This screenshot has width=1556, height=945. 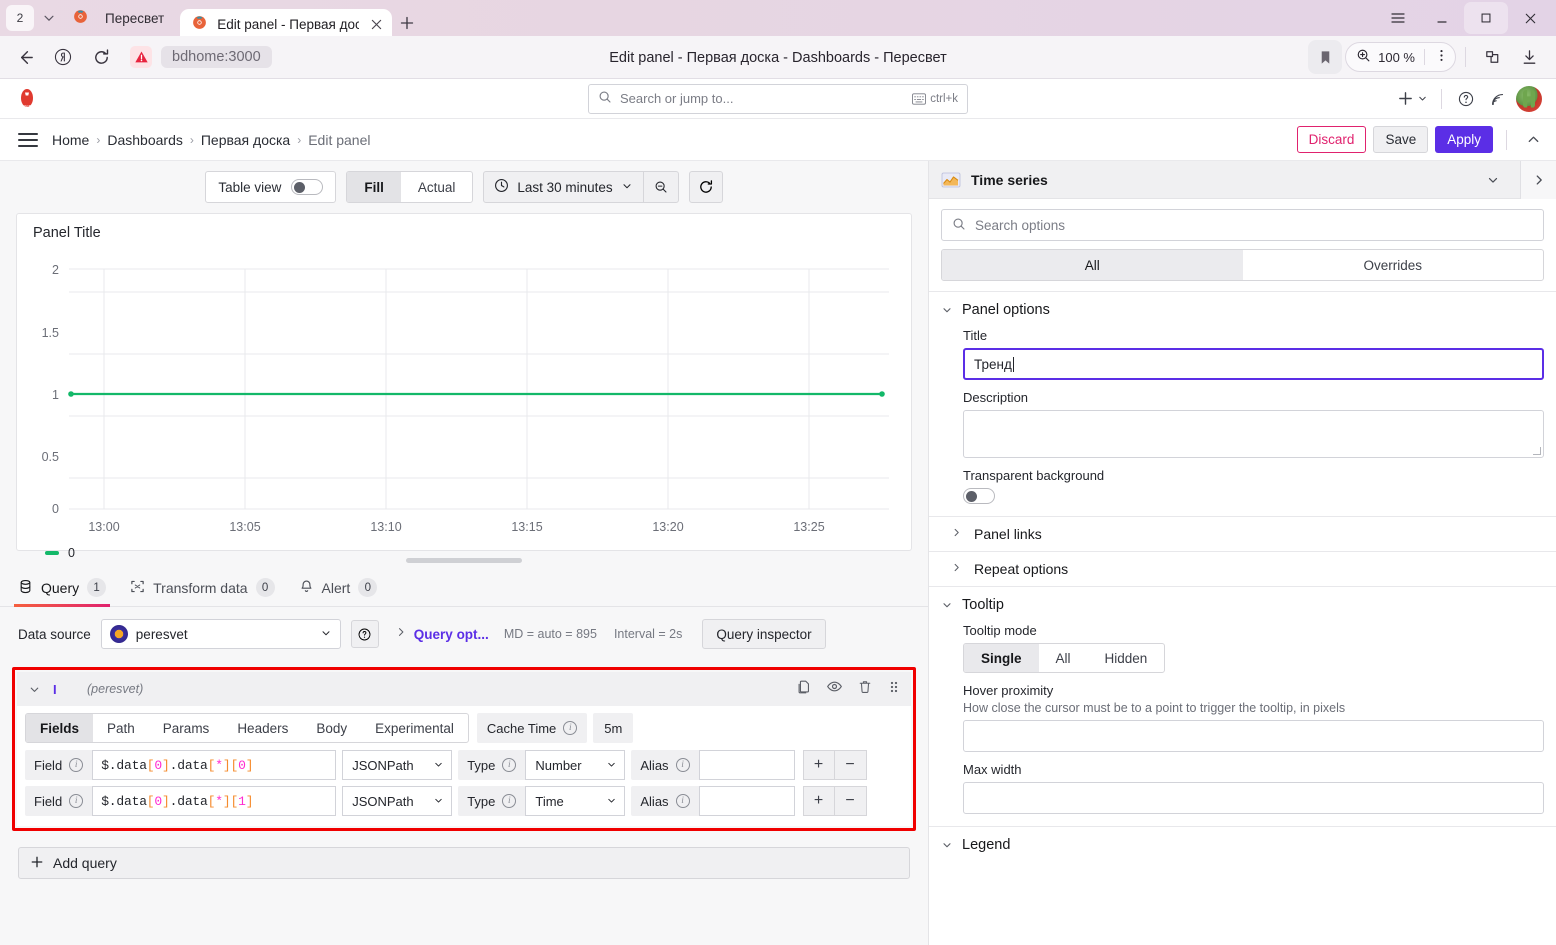 I want to click on discard-button: Discard, so click(x=1331, y=139).